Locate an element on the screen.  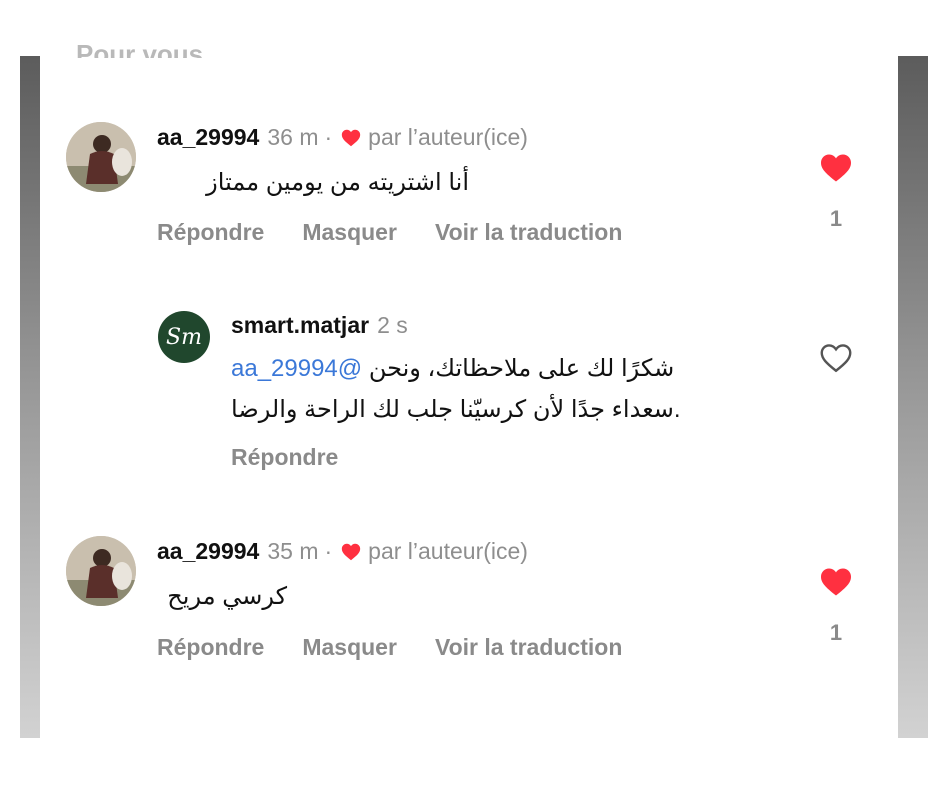
comment-meta: smart.matjar 2 s is located at coordinates (319, 325).